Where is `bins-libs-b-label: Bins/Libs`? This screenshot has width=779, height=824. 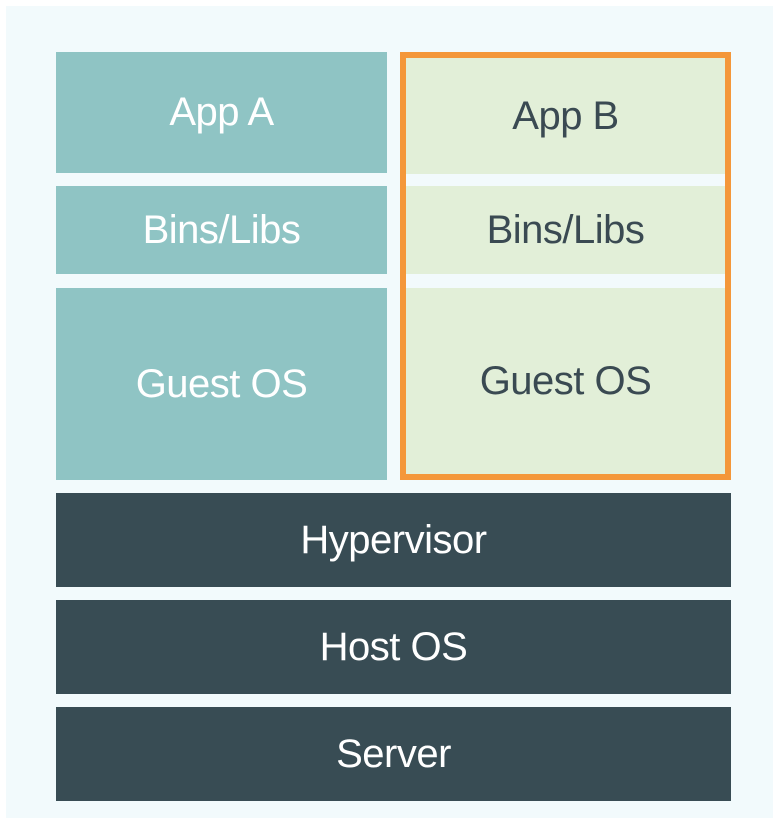 bins-libs-b-label: Bins/Libs is located at coordinates (565, 229).